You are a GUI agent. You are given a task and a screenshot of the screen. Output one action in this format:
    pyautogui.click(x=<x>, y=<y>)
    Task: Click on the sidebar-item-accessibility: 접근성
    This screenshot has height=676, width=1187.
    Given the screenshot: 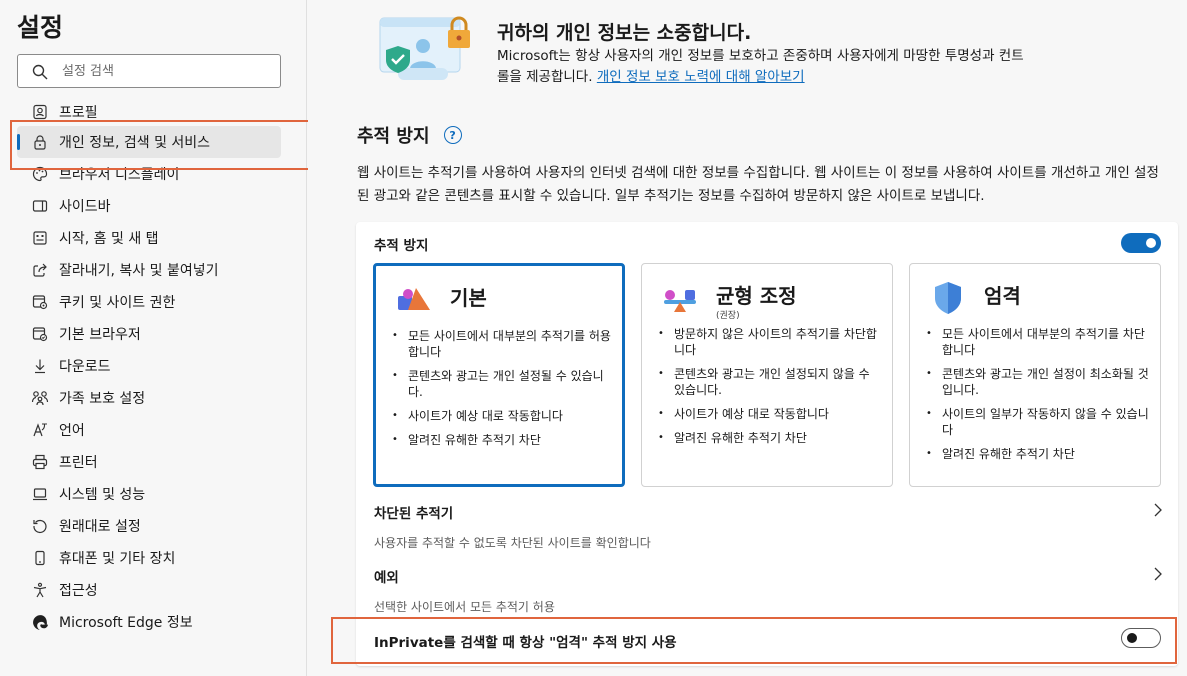 What is the action you would take?
    pyautogui.click(x=149, y=590)
    